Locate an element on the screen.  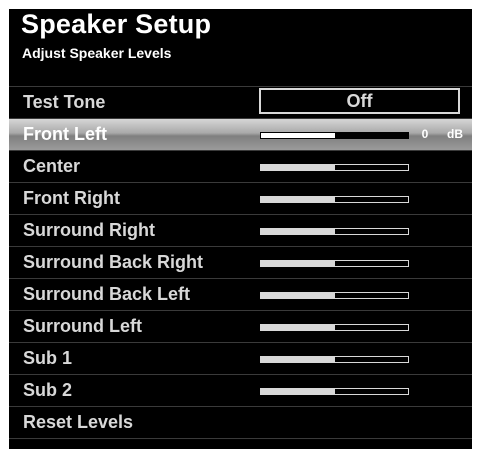
speaker-label: Sub 2 is located at coordinates (48, 390).